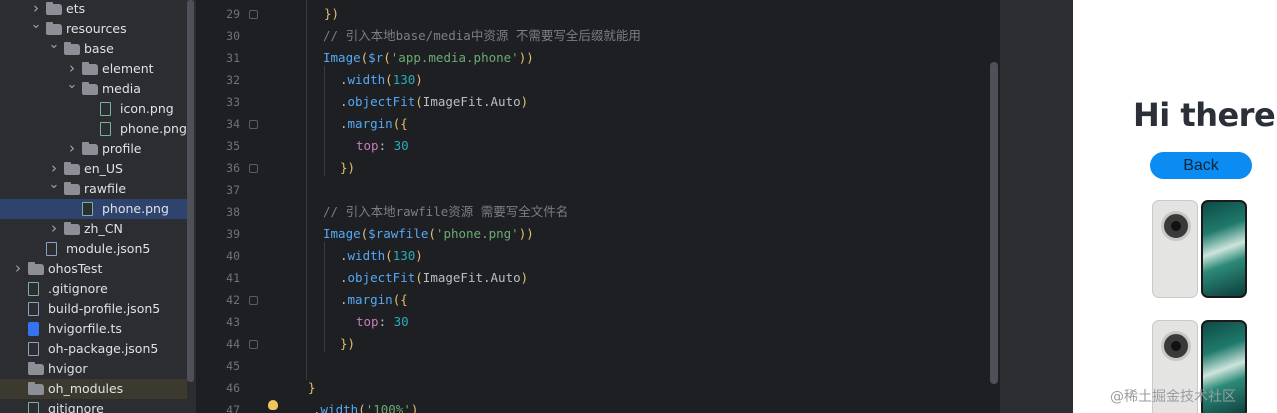 The height and width of the screenshot is (413, 1277). I want to click on panel-divider, so click(1036, 206).